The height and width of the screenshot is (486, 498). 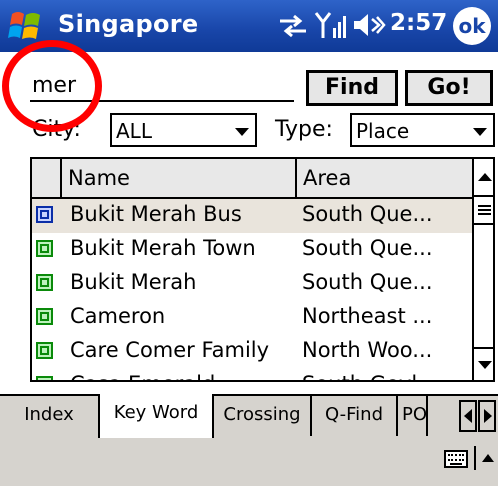 I want to click on bus-stop-icon, so click(x=44, y=214).